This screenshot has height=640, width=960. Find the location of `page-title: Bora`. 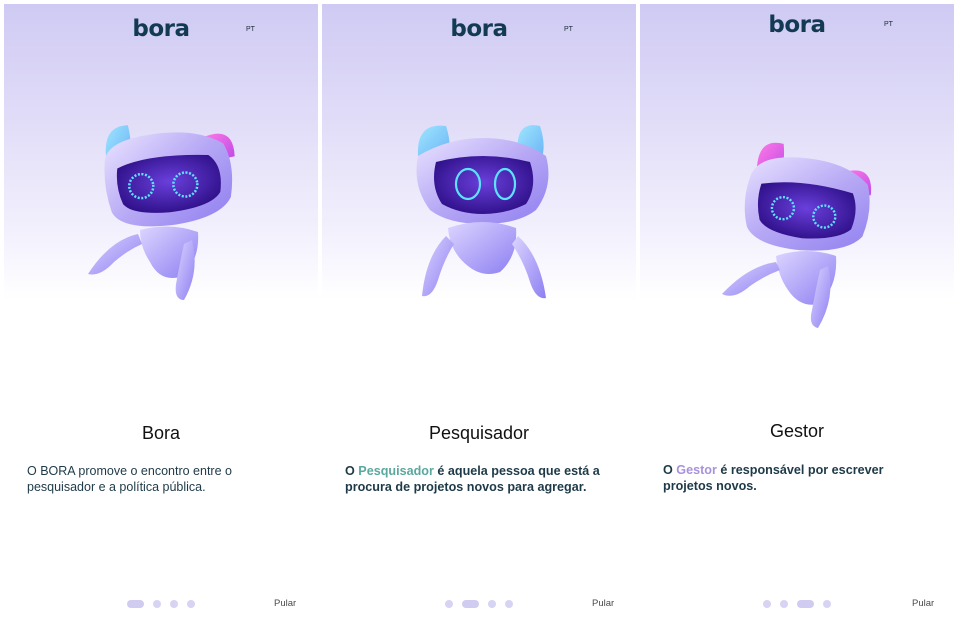

page-title: Bora is located at coordinates (161, 433).